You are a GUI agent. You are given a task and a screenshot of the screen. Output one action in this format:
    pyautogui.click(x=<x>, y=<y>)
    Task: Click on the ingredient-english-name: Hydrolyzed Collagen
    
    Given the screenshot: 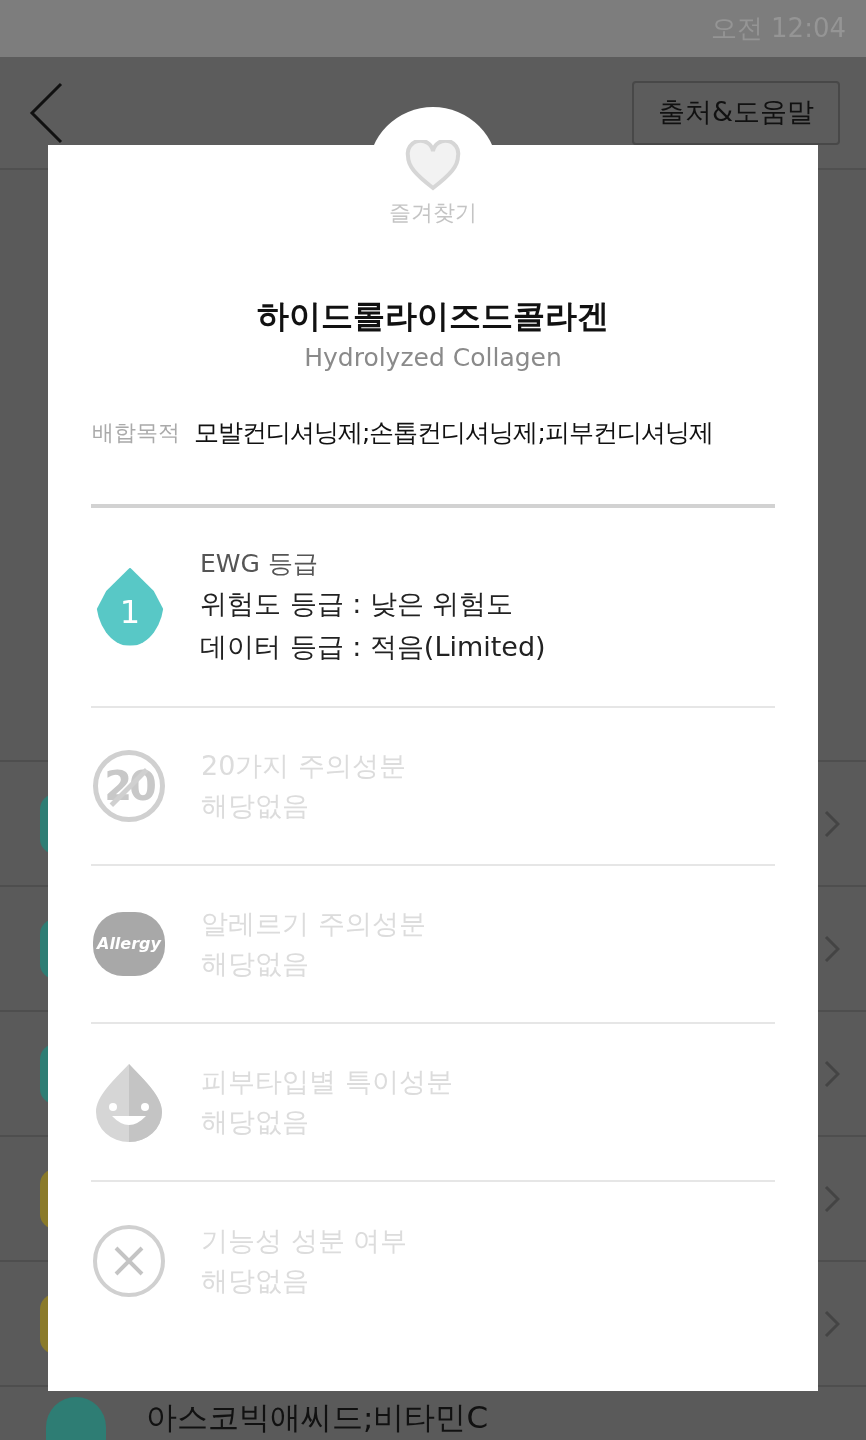 What is the action you would take?
    pyautogui.click(x=433, y=358)
    